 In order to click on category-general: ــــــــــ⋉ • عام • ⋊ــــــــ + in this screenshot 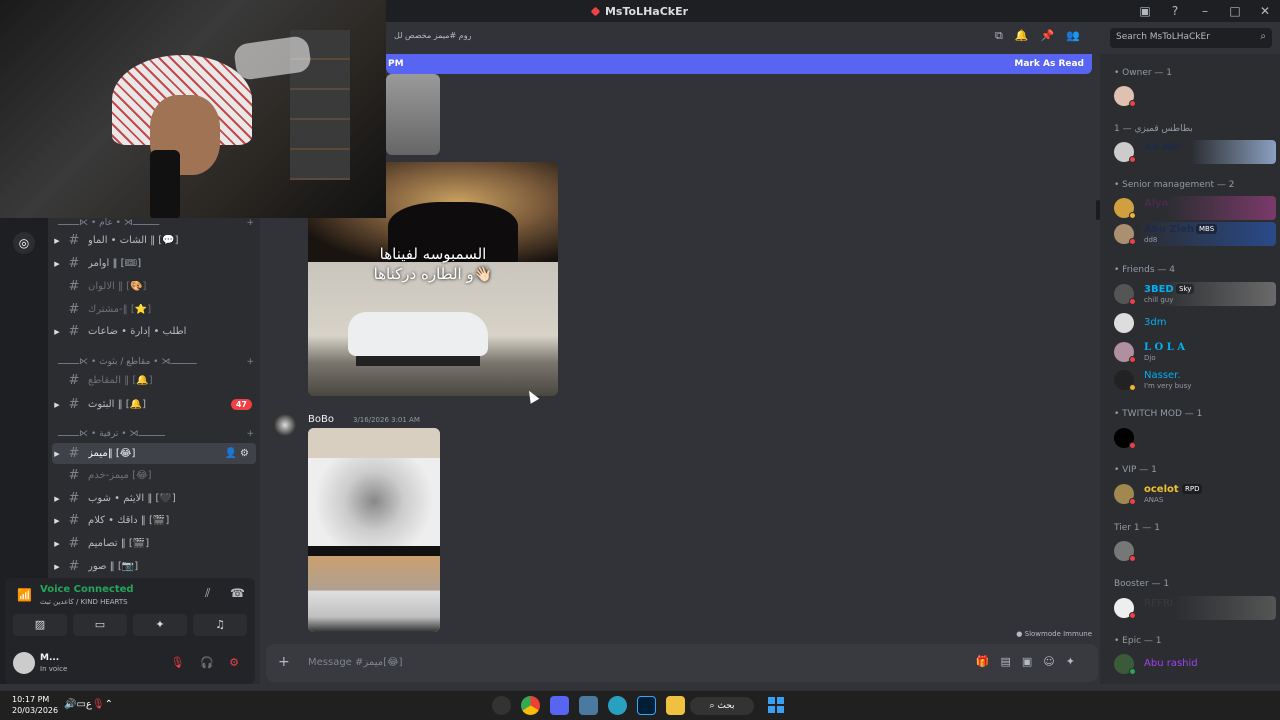, I will do `click(156, 223)`.